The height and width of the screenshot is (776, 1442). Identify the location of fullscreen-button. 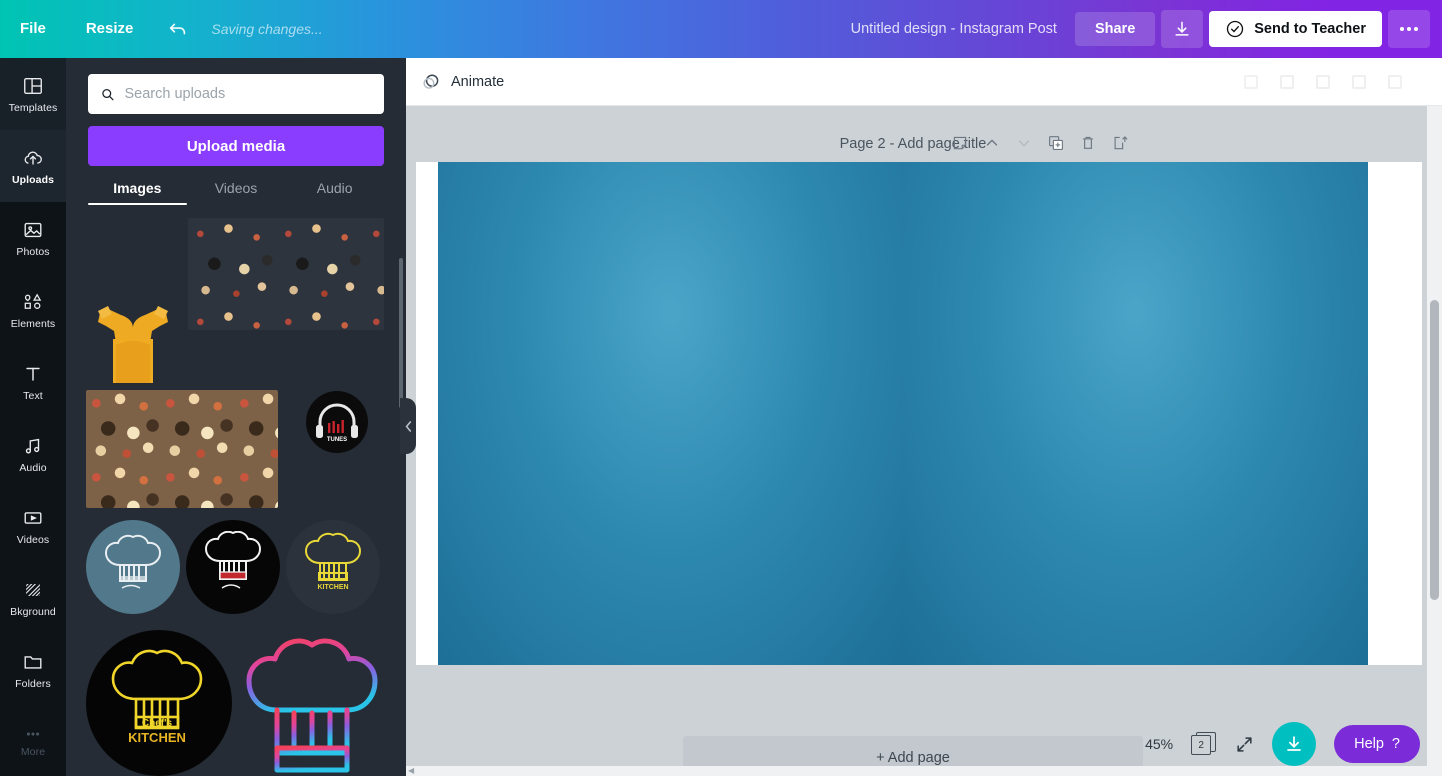
(1244, 744).